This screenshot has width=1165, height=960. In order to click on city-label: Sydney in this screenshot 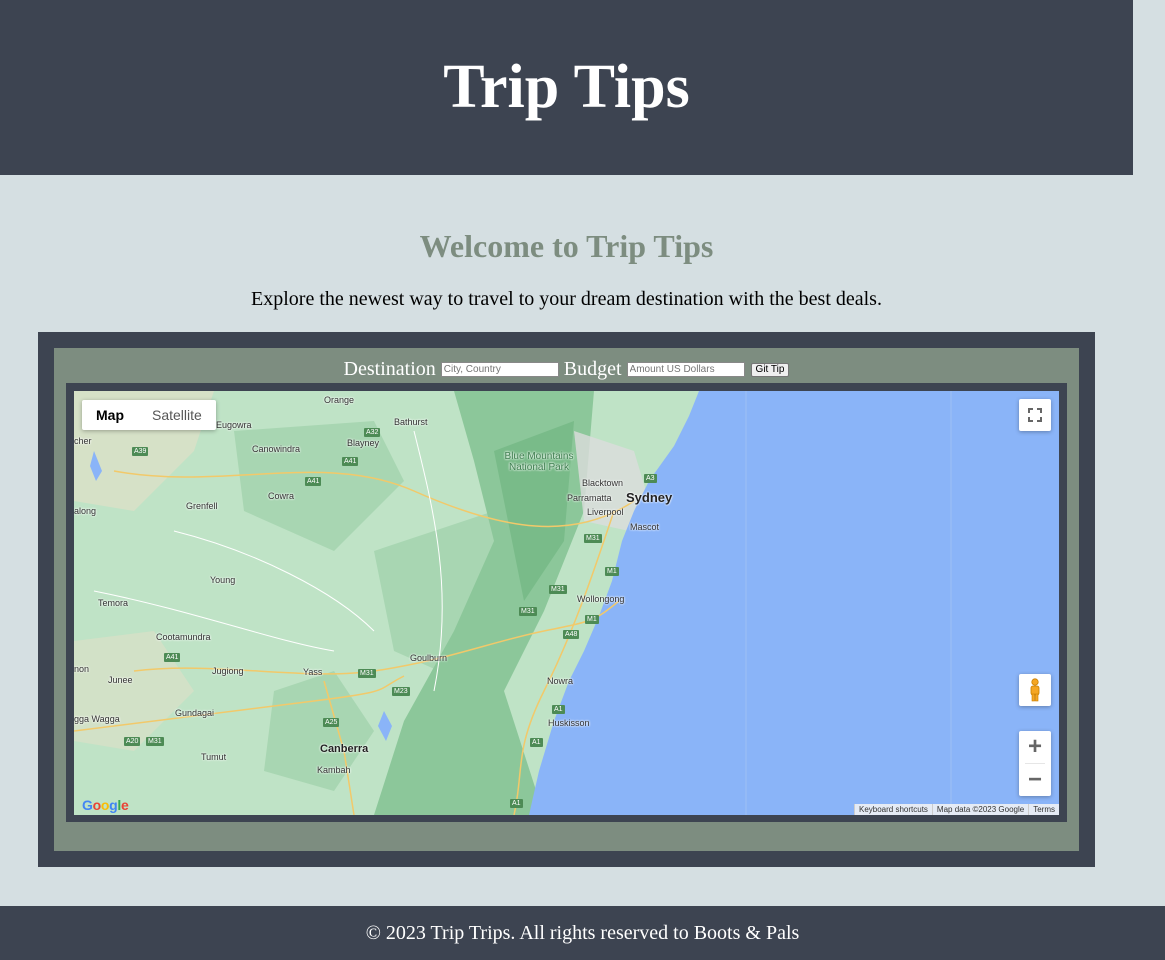, I will do `click(649, 497)`.